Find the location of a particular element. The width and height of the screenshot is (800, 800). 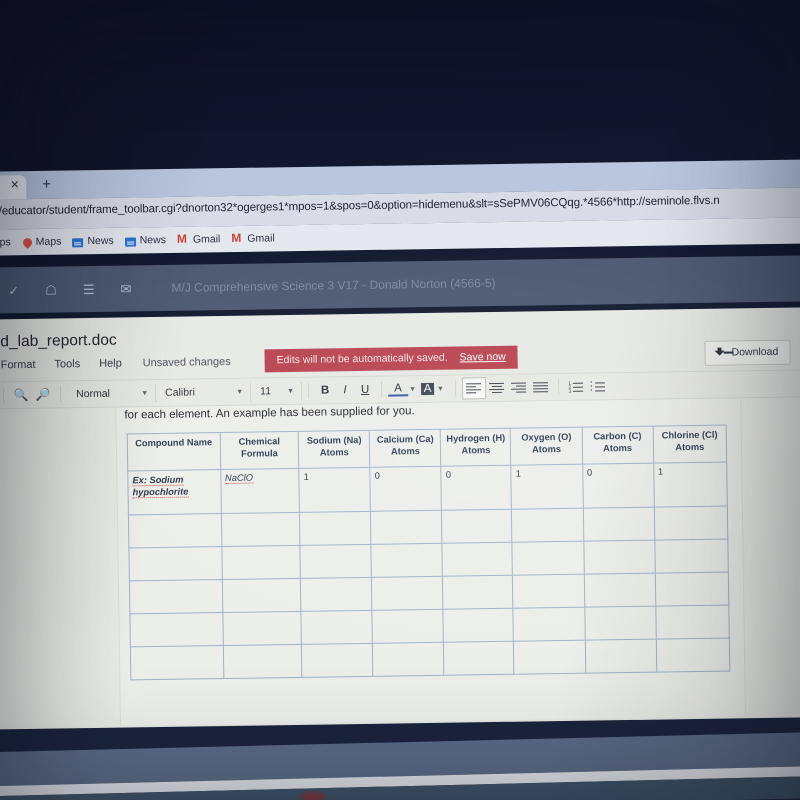

highlight-color-icon: A is located at coordinates (427, 389).